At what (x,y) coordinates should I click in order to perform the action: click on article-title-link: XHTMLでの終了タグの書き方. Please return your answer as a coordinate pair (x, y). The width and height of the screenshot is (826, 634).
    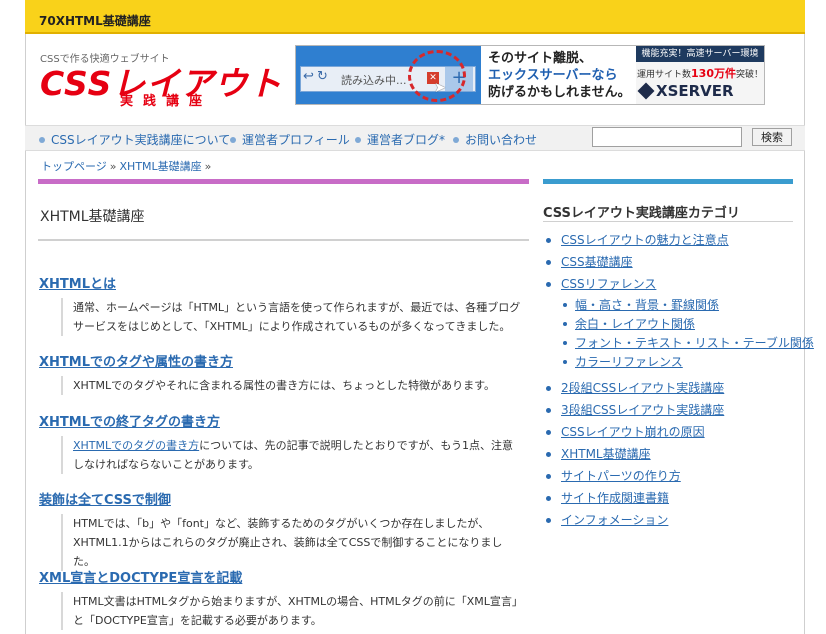
    Looking at the image, I should click on (284, 420).